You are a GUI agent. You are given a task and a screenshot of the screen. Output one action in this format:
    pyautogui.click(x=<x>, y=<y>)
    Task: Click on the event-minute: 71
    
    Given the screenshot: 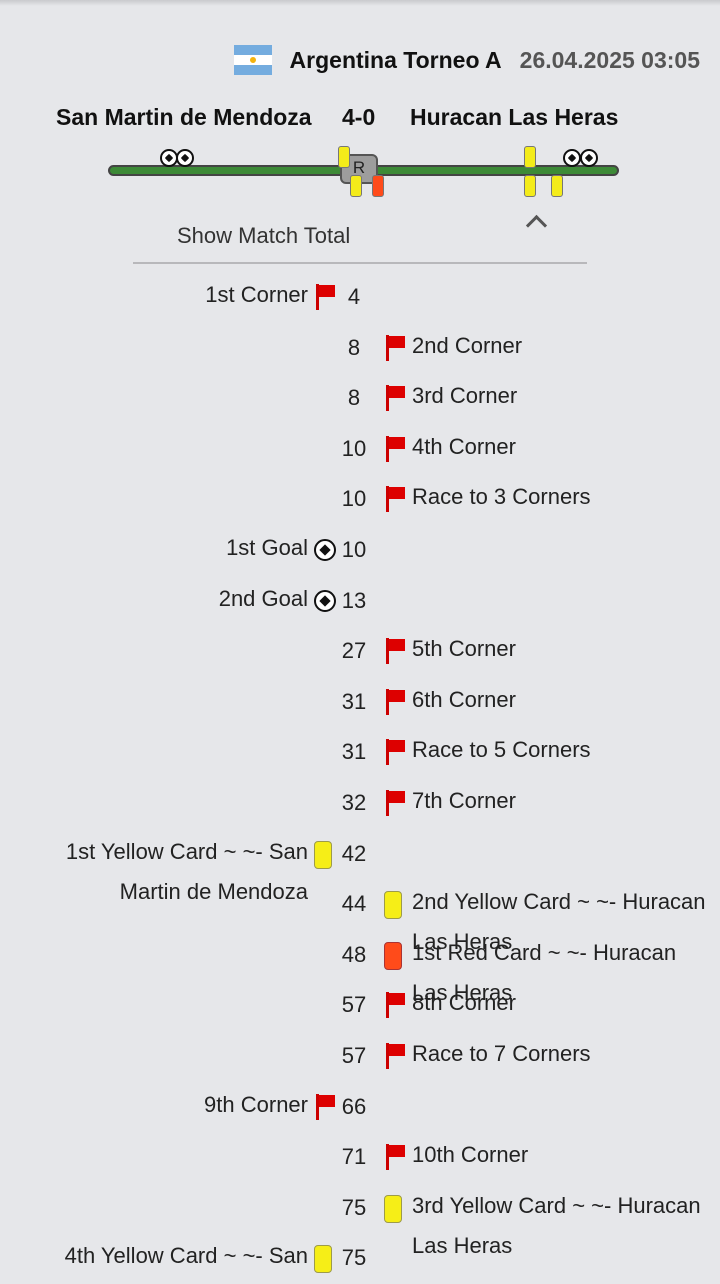 What is the action you would take?
    pyautogui.click(x=354, y=1157)
    